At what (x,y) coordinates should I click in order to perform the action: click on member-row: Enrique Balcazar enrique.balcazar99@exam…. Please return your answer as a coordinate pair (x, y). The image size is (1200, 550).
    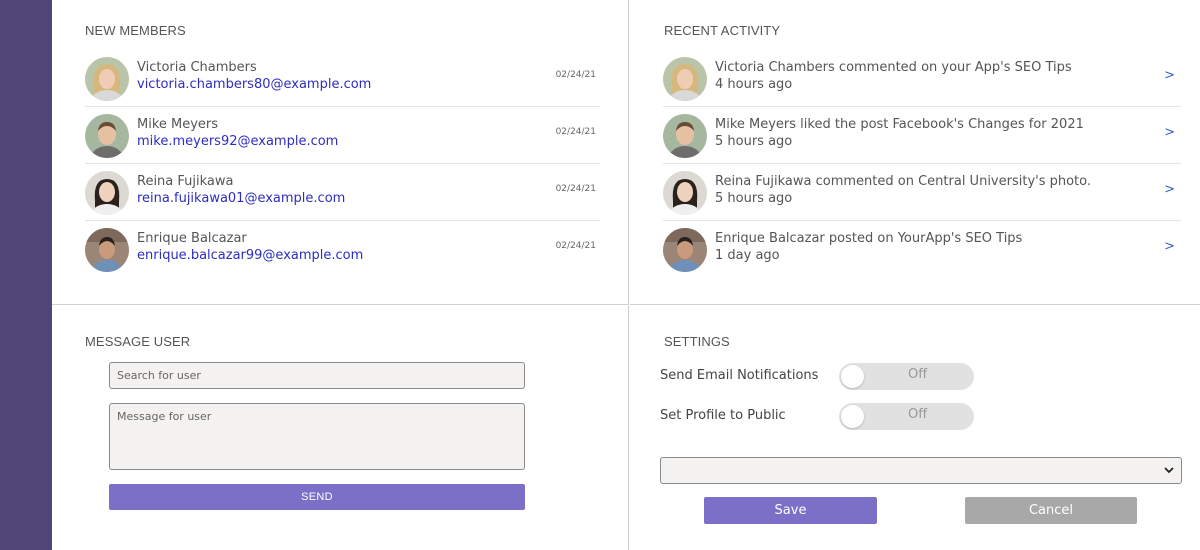
    Looking at the image, I should click on (342, 249).